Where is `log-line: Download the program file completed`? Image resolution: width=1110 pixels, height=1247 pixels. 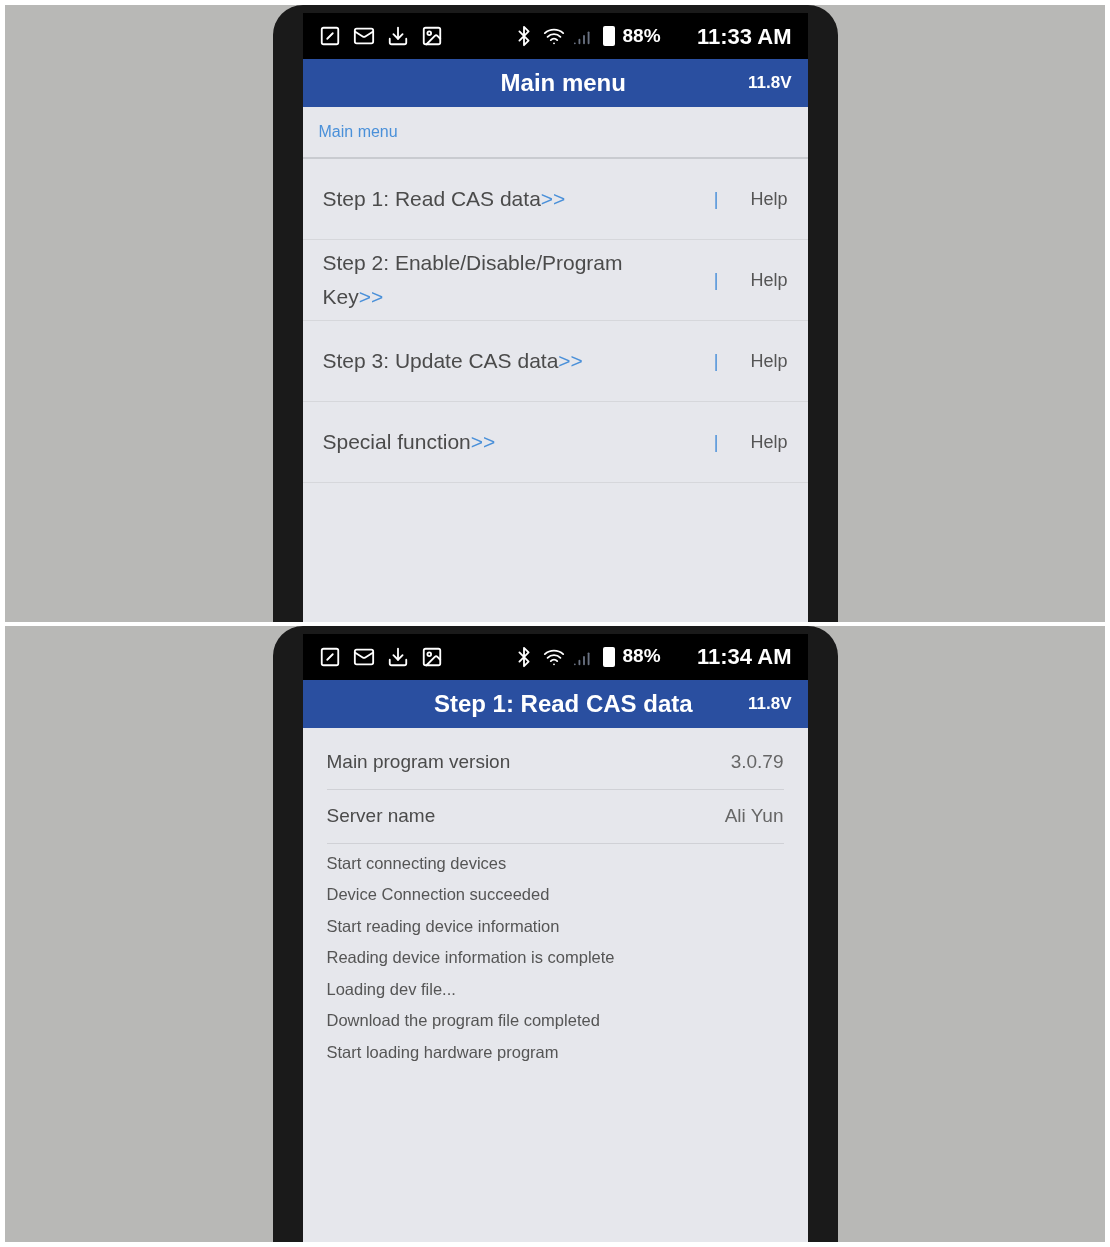 log-line: Download the program file completed is located at coordinates (463, 1020).